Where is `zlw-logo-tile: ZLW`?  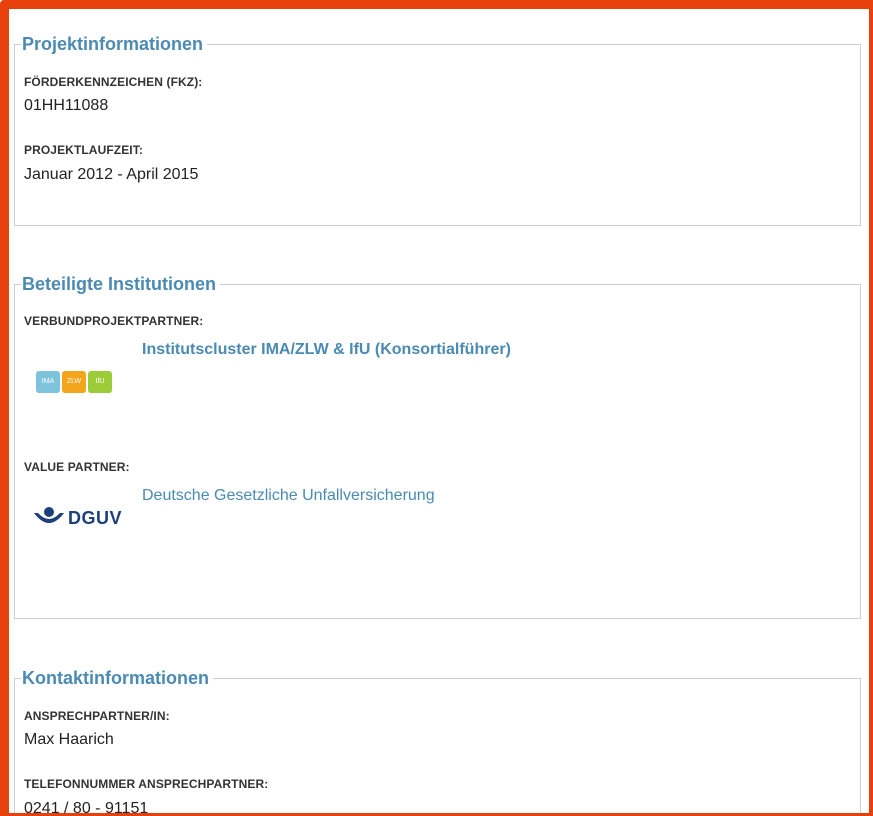
zlw-logo-tile: ZLW is located at coordinates (74, 382).